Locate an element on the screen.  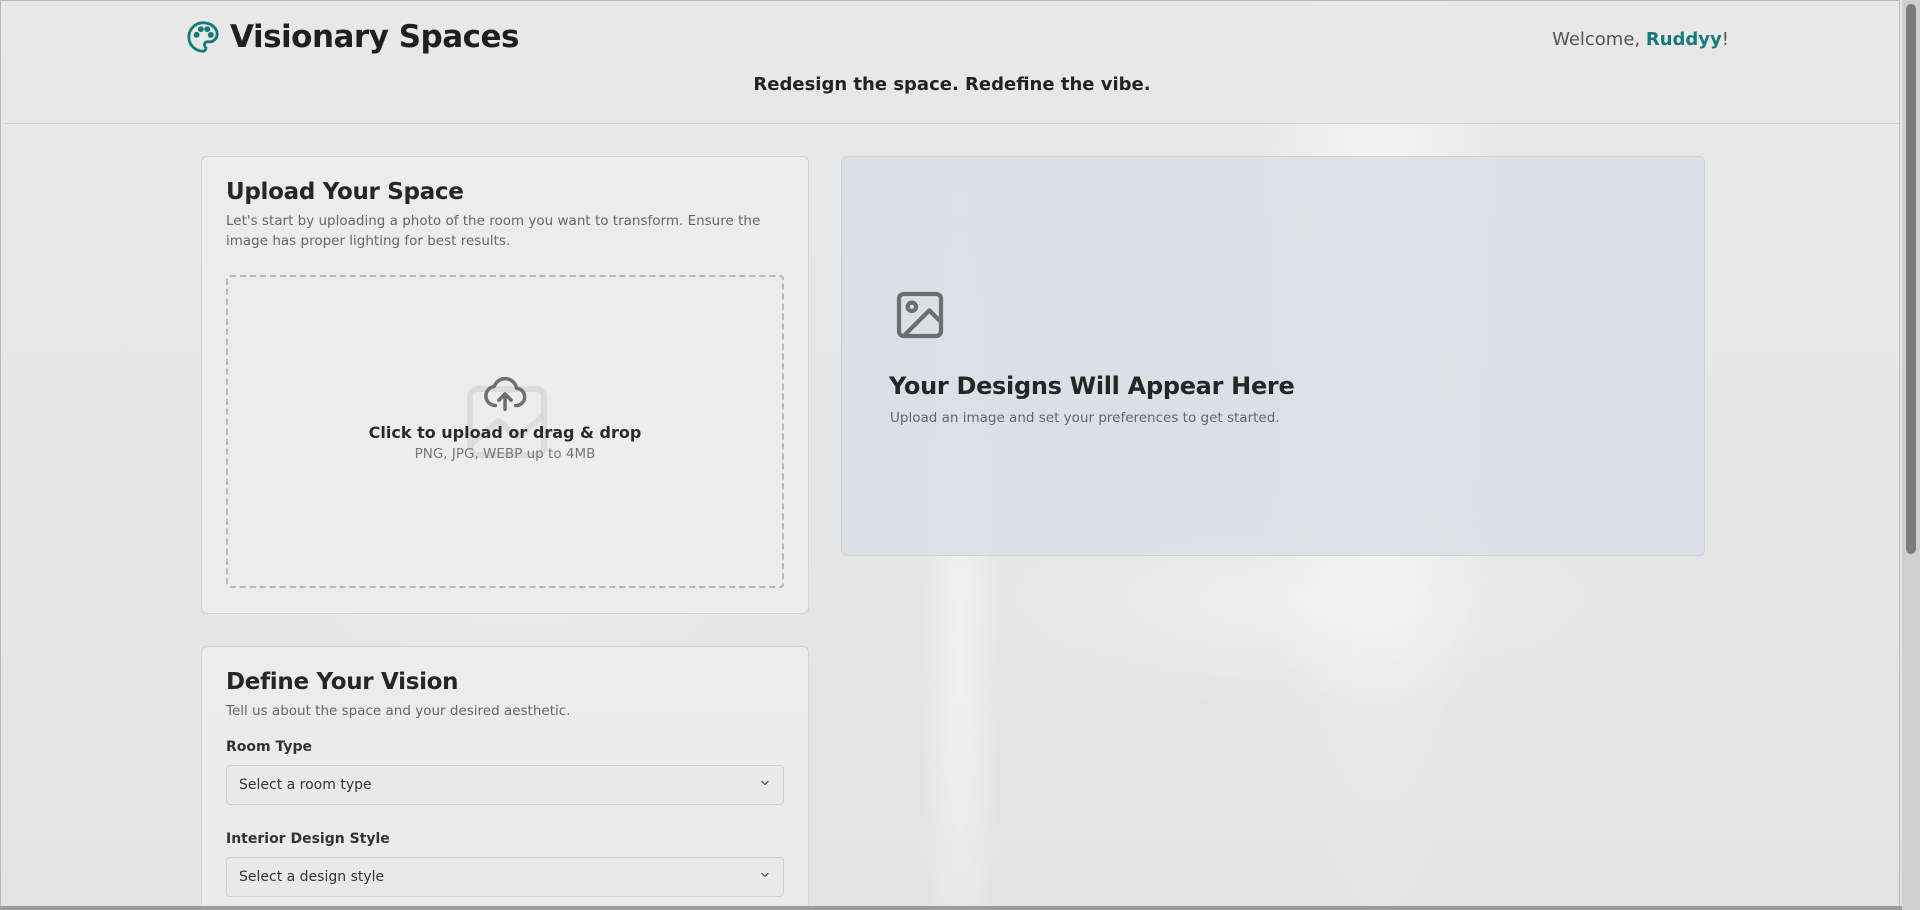
username: Ruddyy is located at coordinates (1684, 39).